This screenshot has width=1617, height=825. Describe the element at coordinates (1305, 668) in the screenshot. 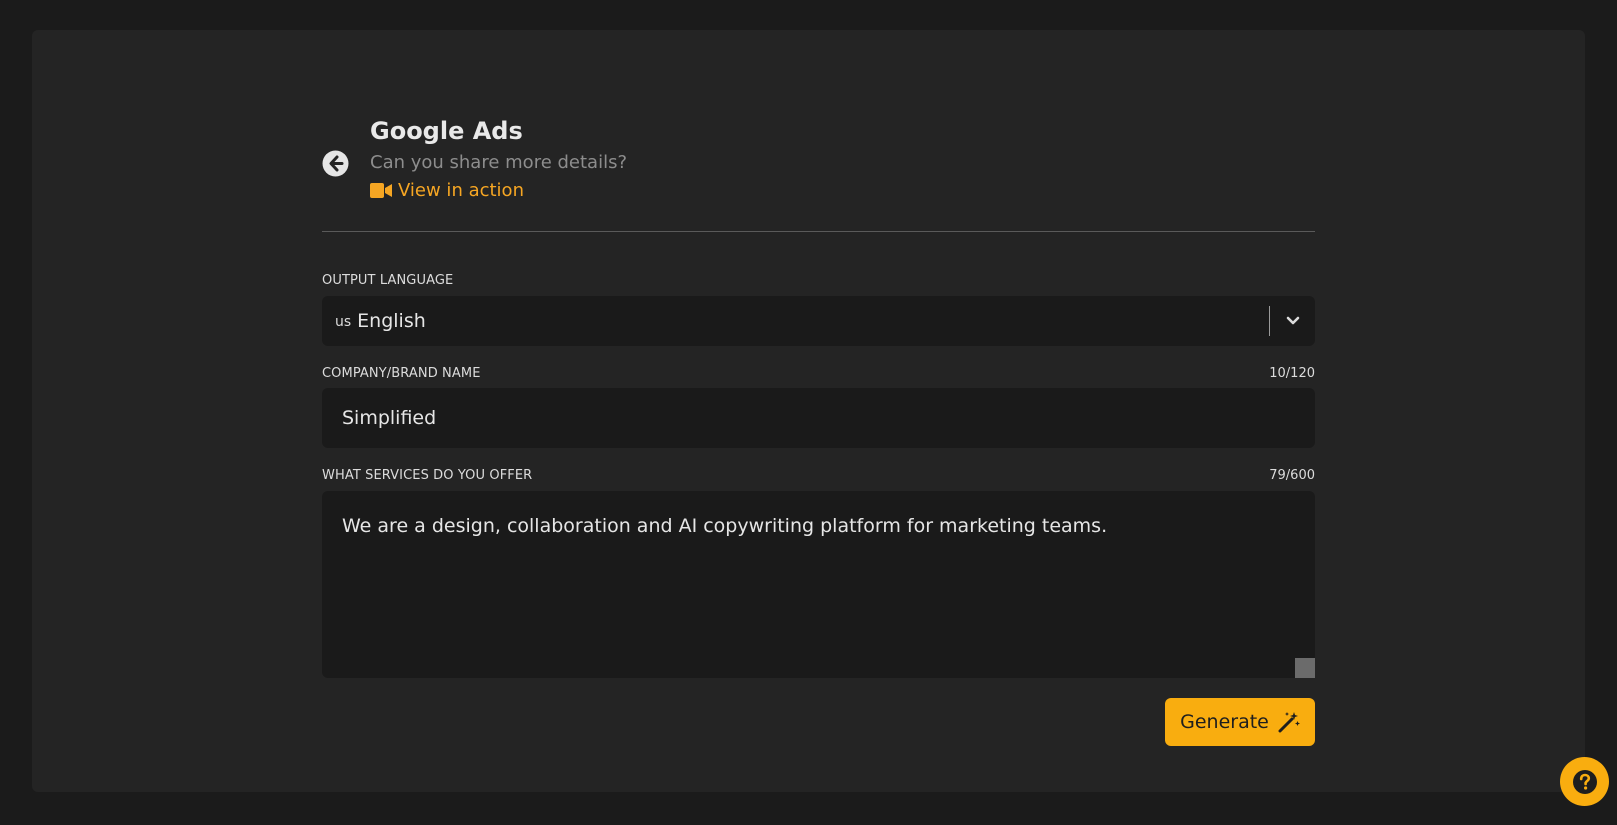

I see `resize-handle` at that location.